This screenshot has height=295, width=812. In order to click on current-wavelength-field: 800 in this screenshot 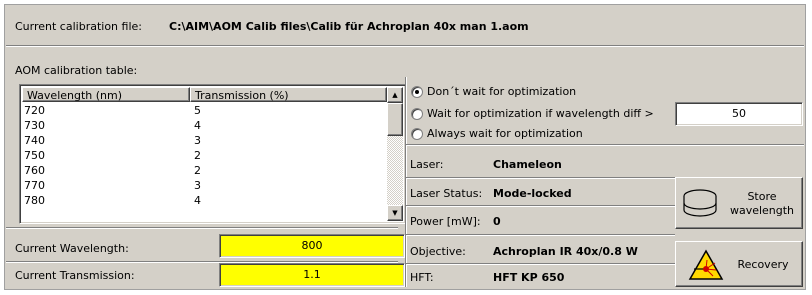, I will do `click(312, 246)`.